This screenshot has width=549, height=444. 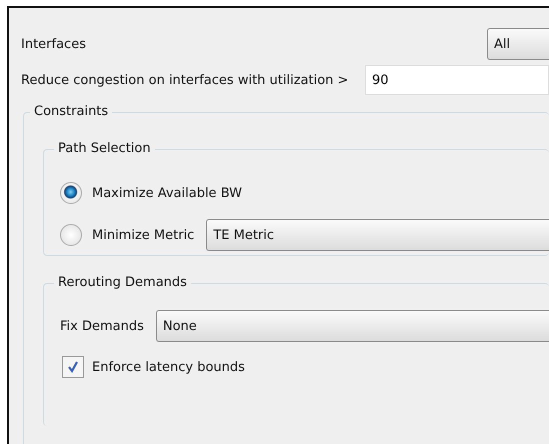 I want to click on fix-demands-label: Fix Demands, so click(x=102, y=326).